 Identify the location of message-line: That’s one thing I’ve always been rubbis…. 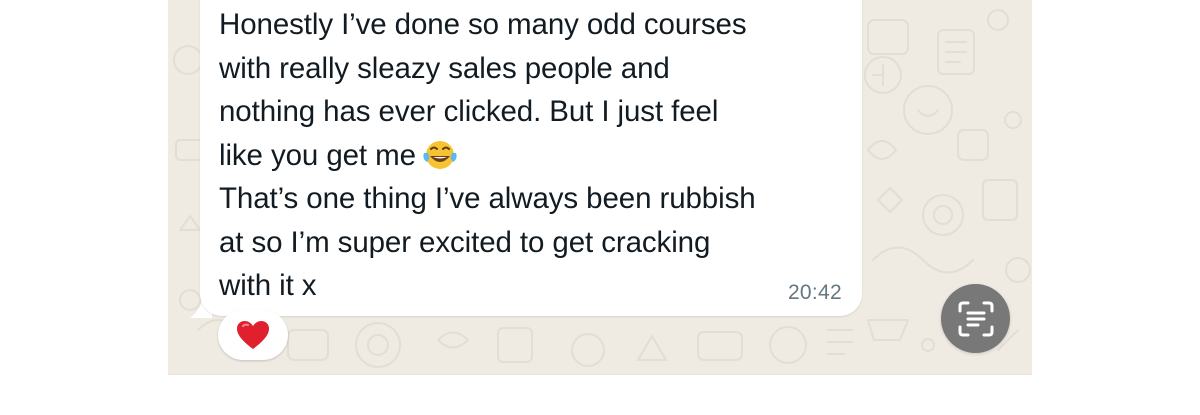
(487, 198).